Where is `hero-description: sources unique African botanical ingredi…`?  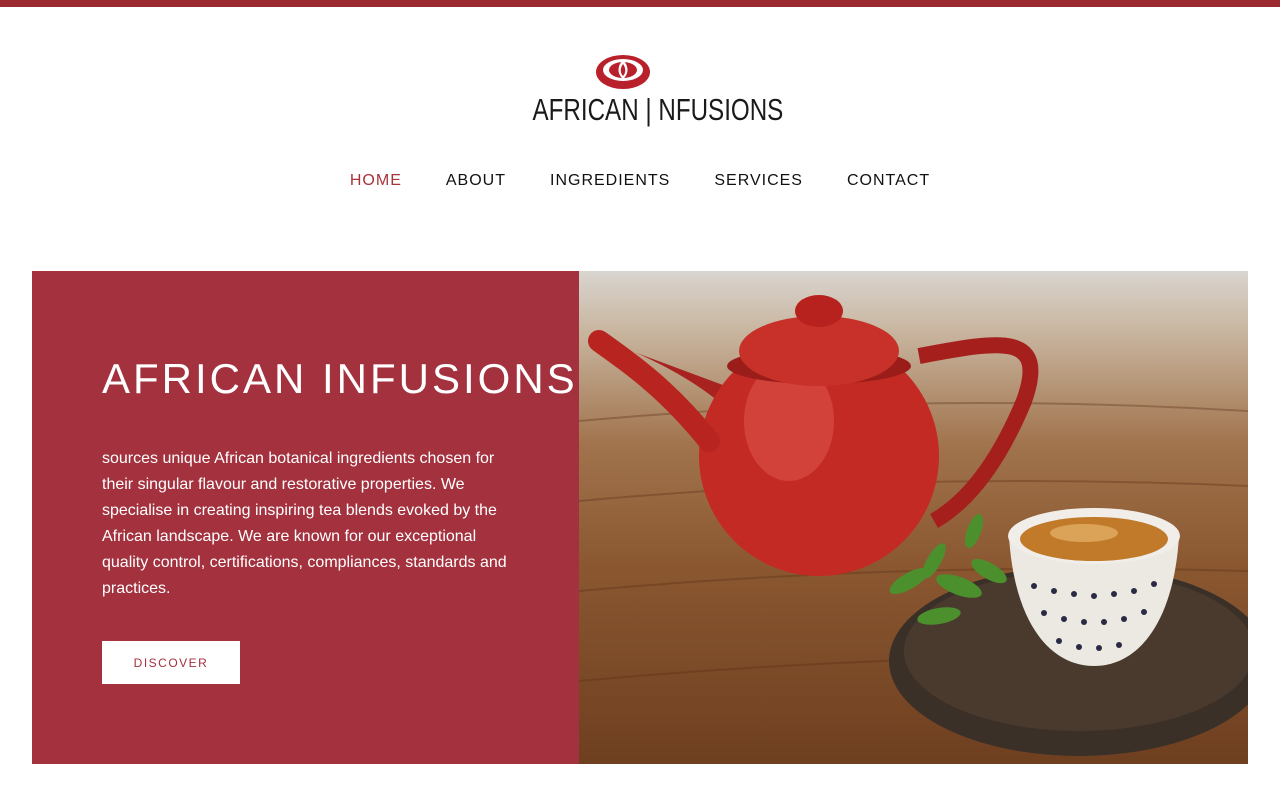
hero-description: sources unique African botanical ingredi… is located at coordinates (304, 523).